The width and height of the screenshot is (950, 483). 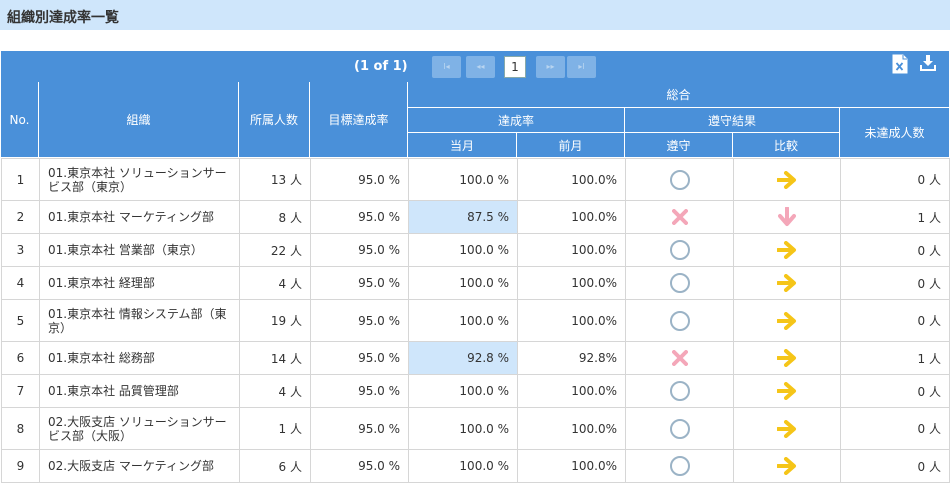 I want to click on header-rate: 達成率, so click(x=516, y=120).